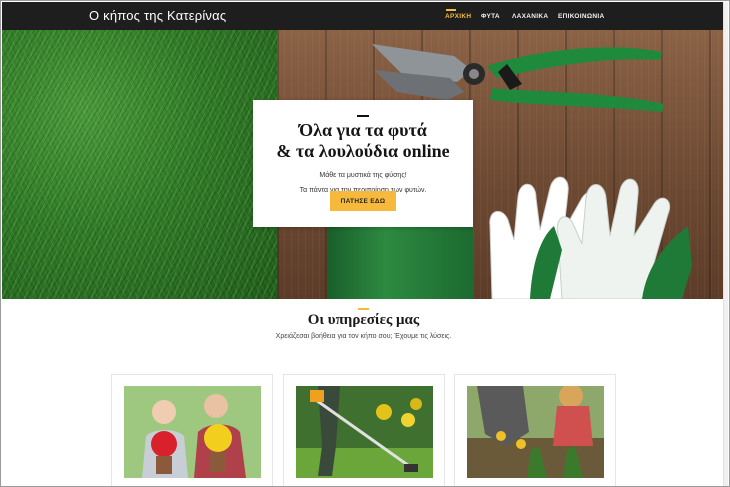 This screenshot has width=730, height=487. What do you see at coordinates (363, 320) in the screenshot?
I see `services-title: Οι υπηρεσίες μας` at bounding box center [363, 320].